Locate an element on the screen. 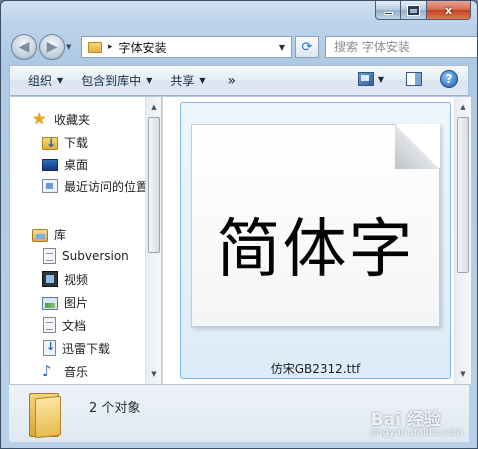 The height and width of the screenshot is (449, 478). nav-item-desktop: 桌面 is located at coordinates (65, 164).